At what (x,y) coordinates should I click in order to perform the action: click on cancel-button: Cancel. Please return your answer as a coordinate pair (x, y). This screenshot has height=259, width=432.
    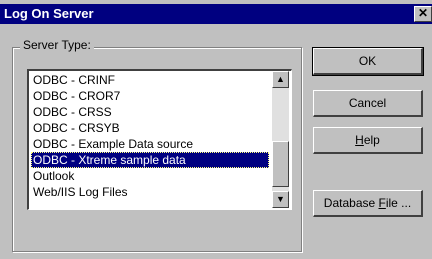
    Looking at the image, I should click on (368, 103).